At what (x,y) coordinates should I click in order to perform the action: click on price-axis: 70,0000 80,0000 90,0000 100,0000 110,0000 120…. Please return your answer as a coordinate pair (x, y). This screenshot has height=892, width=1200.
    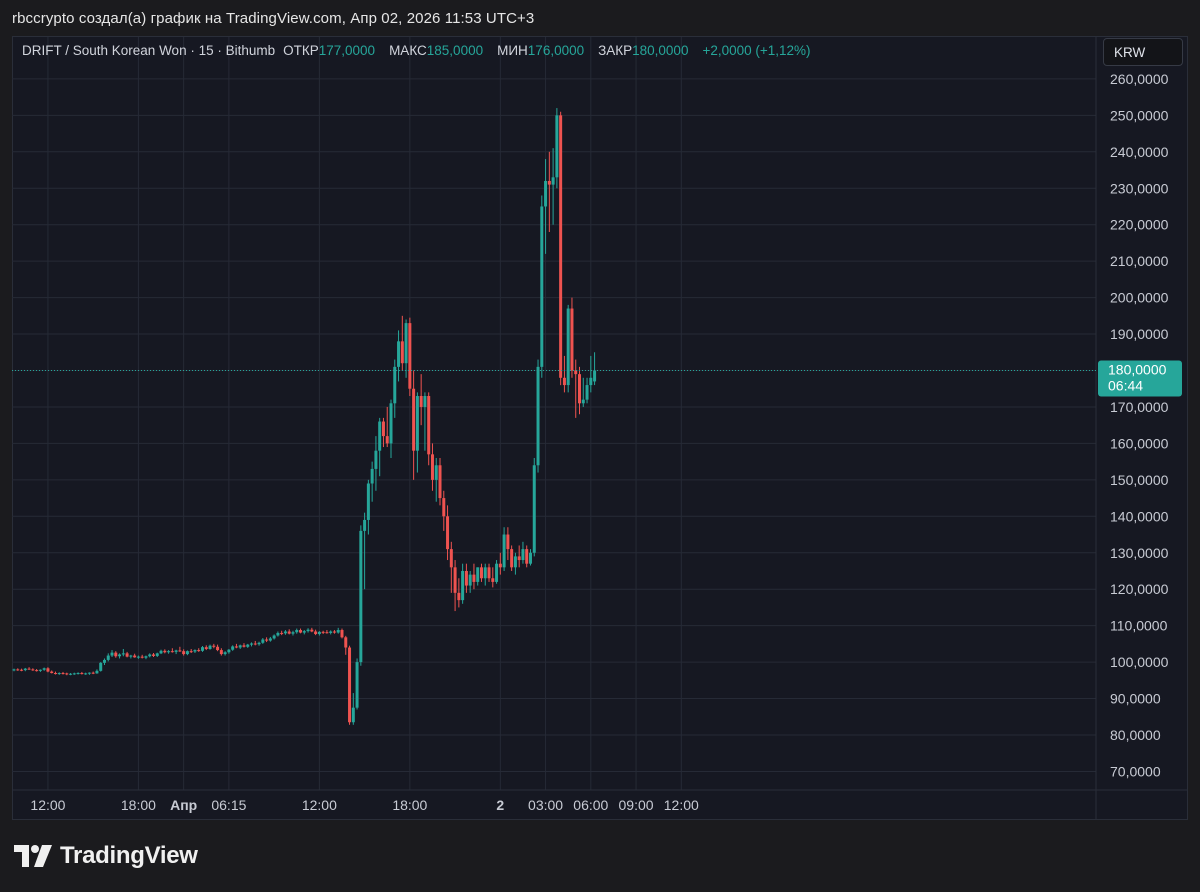
    Looking at the image, I should click on (1140, 425).